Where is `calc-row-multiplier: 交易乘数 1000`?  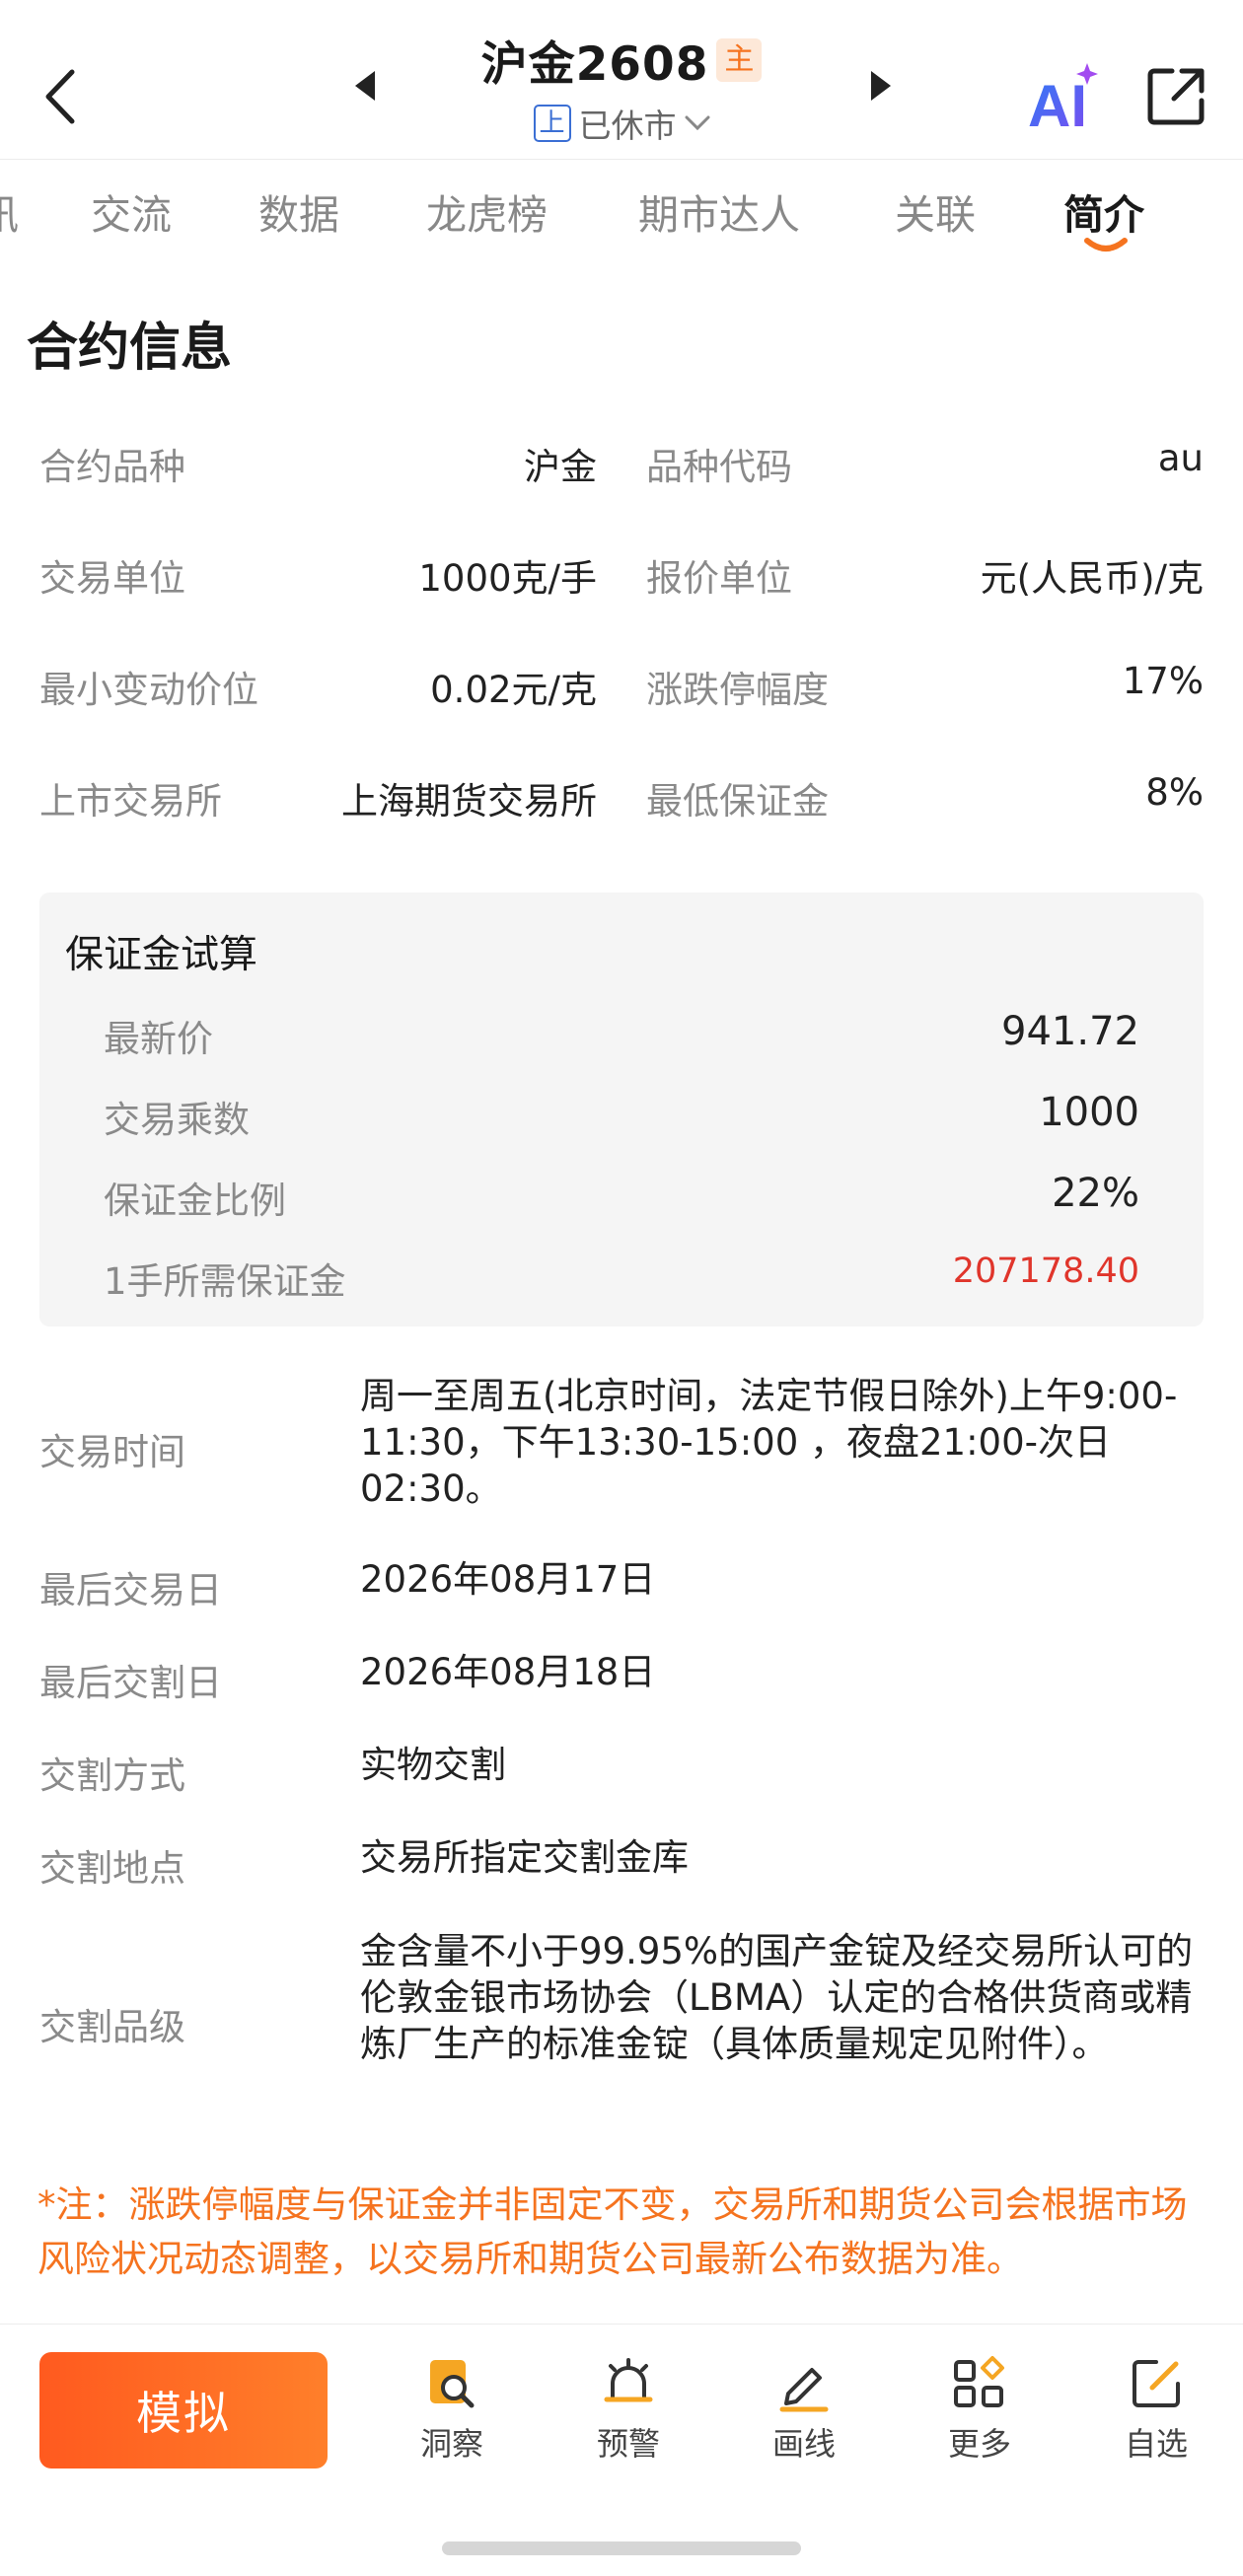 calc-row-multiplier: 交易乘数 1000 is located at coordinates (621, 1119).